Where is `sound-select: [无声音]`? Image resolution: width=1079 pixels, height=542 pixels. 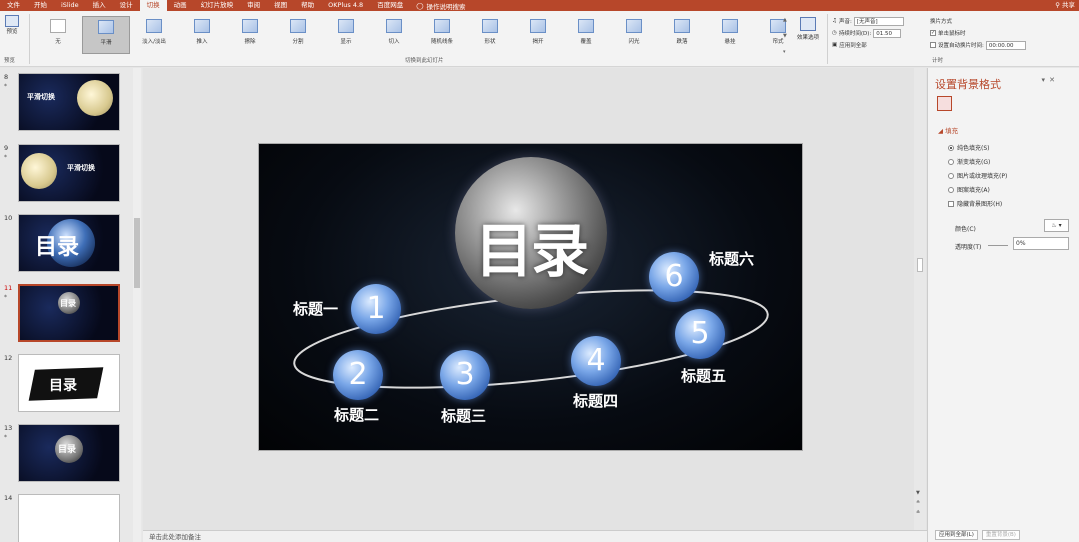
sound-select: [无声音] is located at coordinates (878, 21).